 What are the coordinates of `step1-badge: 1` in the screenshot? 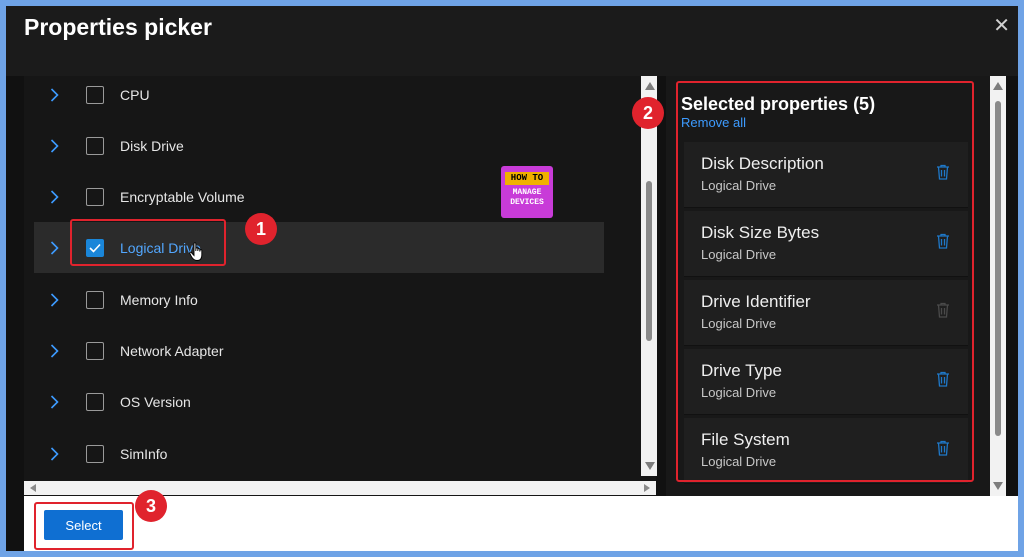 It's located at (261, 229).